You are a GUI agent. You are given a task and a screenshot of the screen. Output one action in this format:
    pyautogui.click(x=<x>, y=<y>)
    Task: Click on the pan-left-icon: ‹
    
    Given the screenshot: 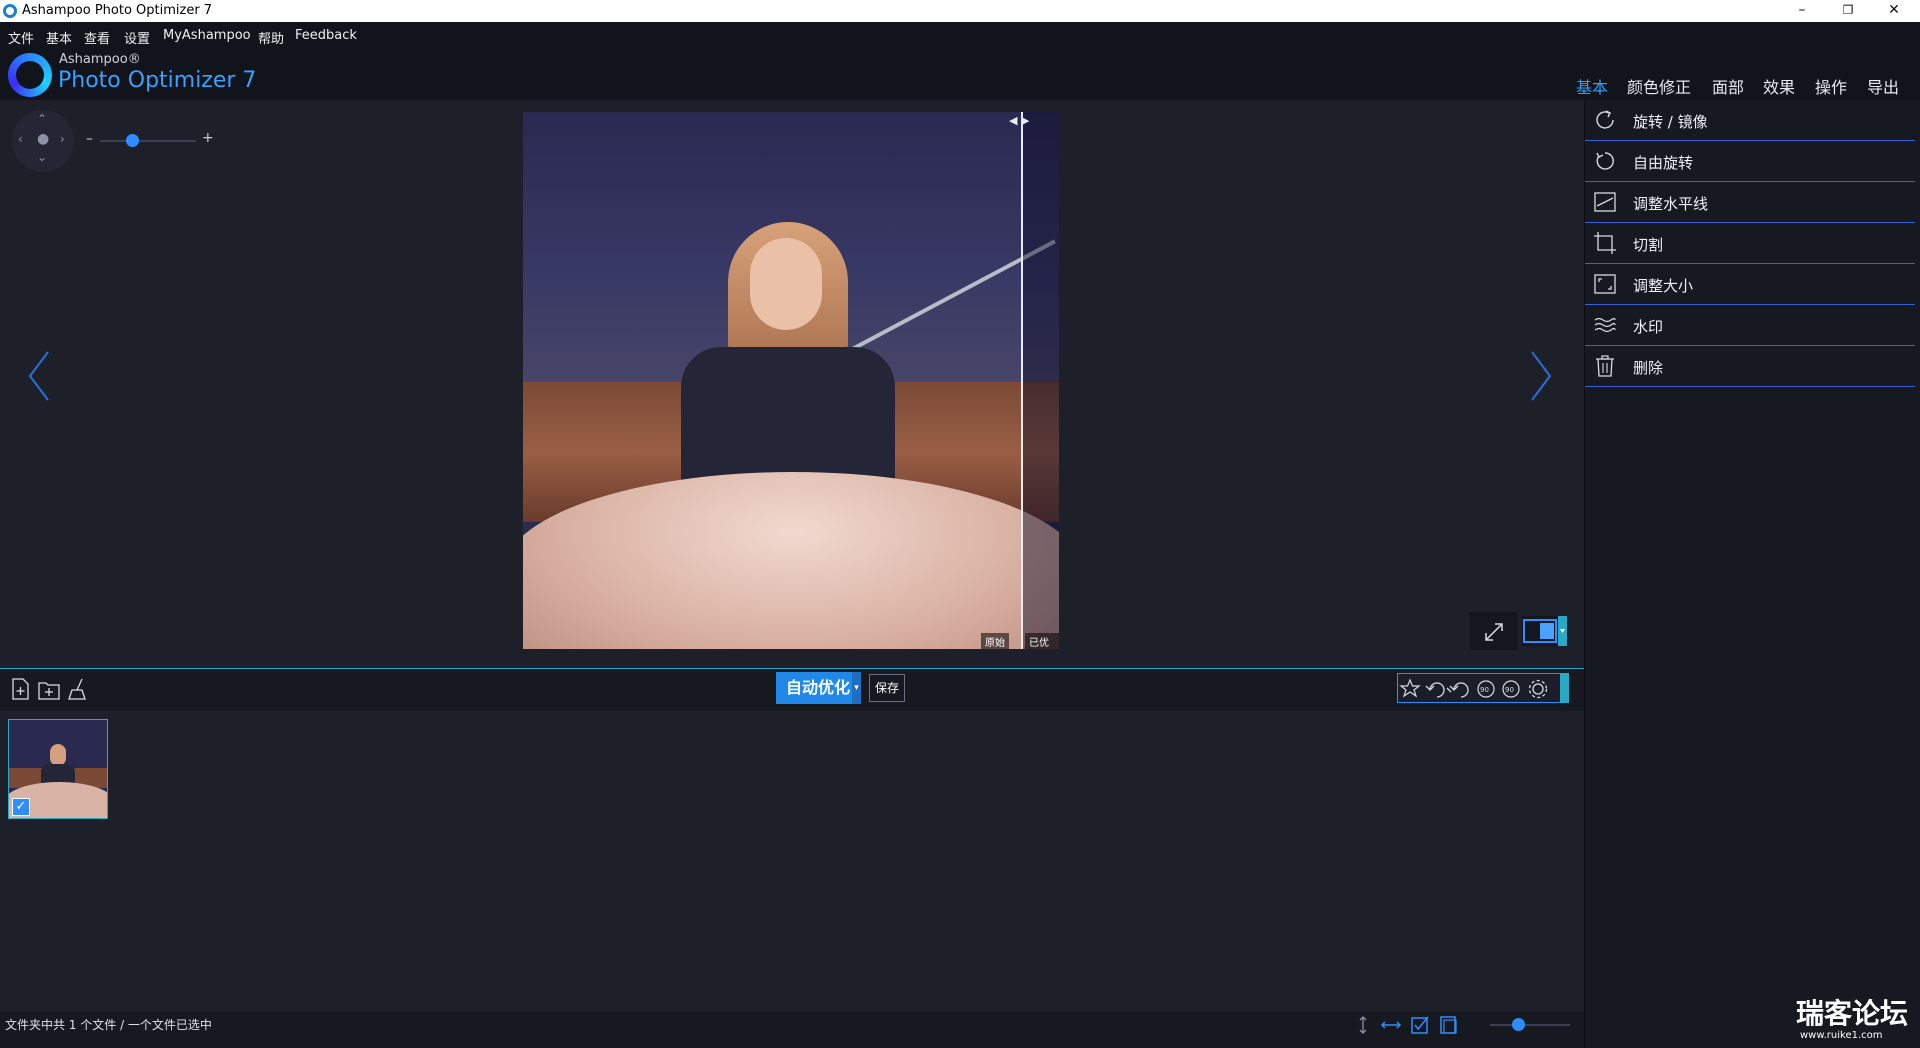 What is the action you would take?
    pyautogui.click(x=20, y=139)
    